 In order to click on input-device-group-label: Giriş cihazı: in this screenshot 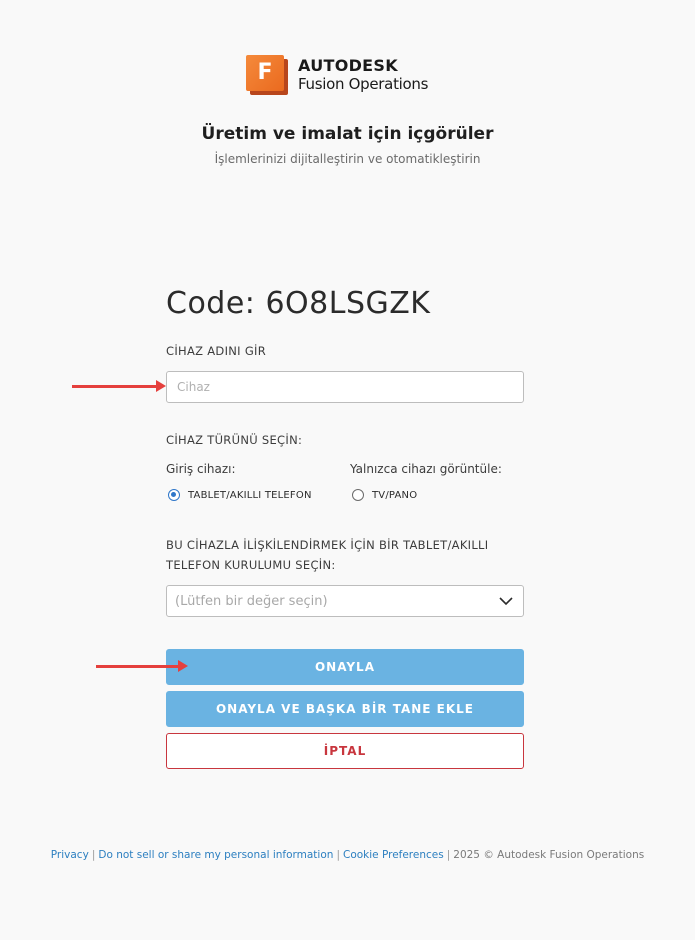, I will do `click(201, 469)`.